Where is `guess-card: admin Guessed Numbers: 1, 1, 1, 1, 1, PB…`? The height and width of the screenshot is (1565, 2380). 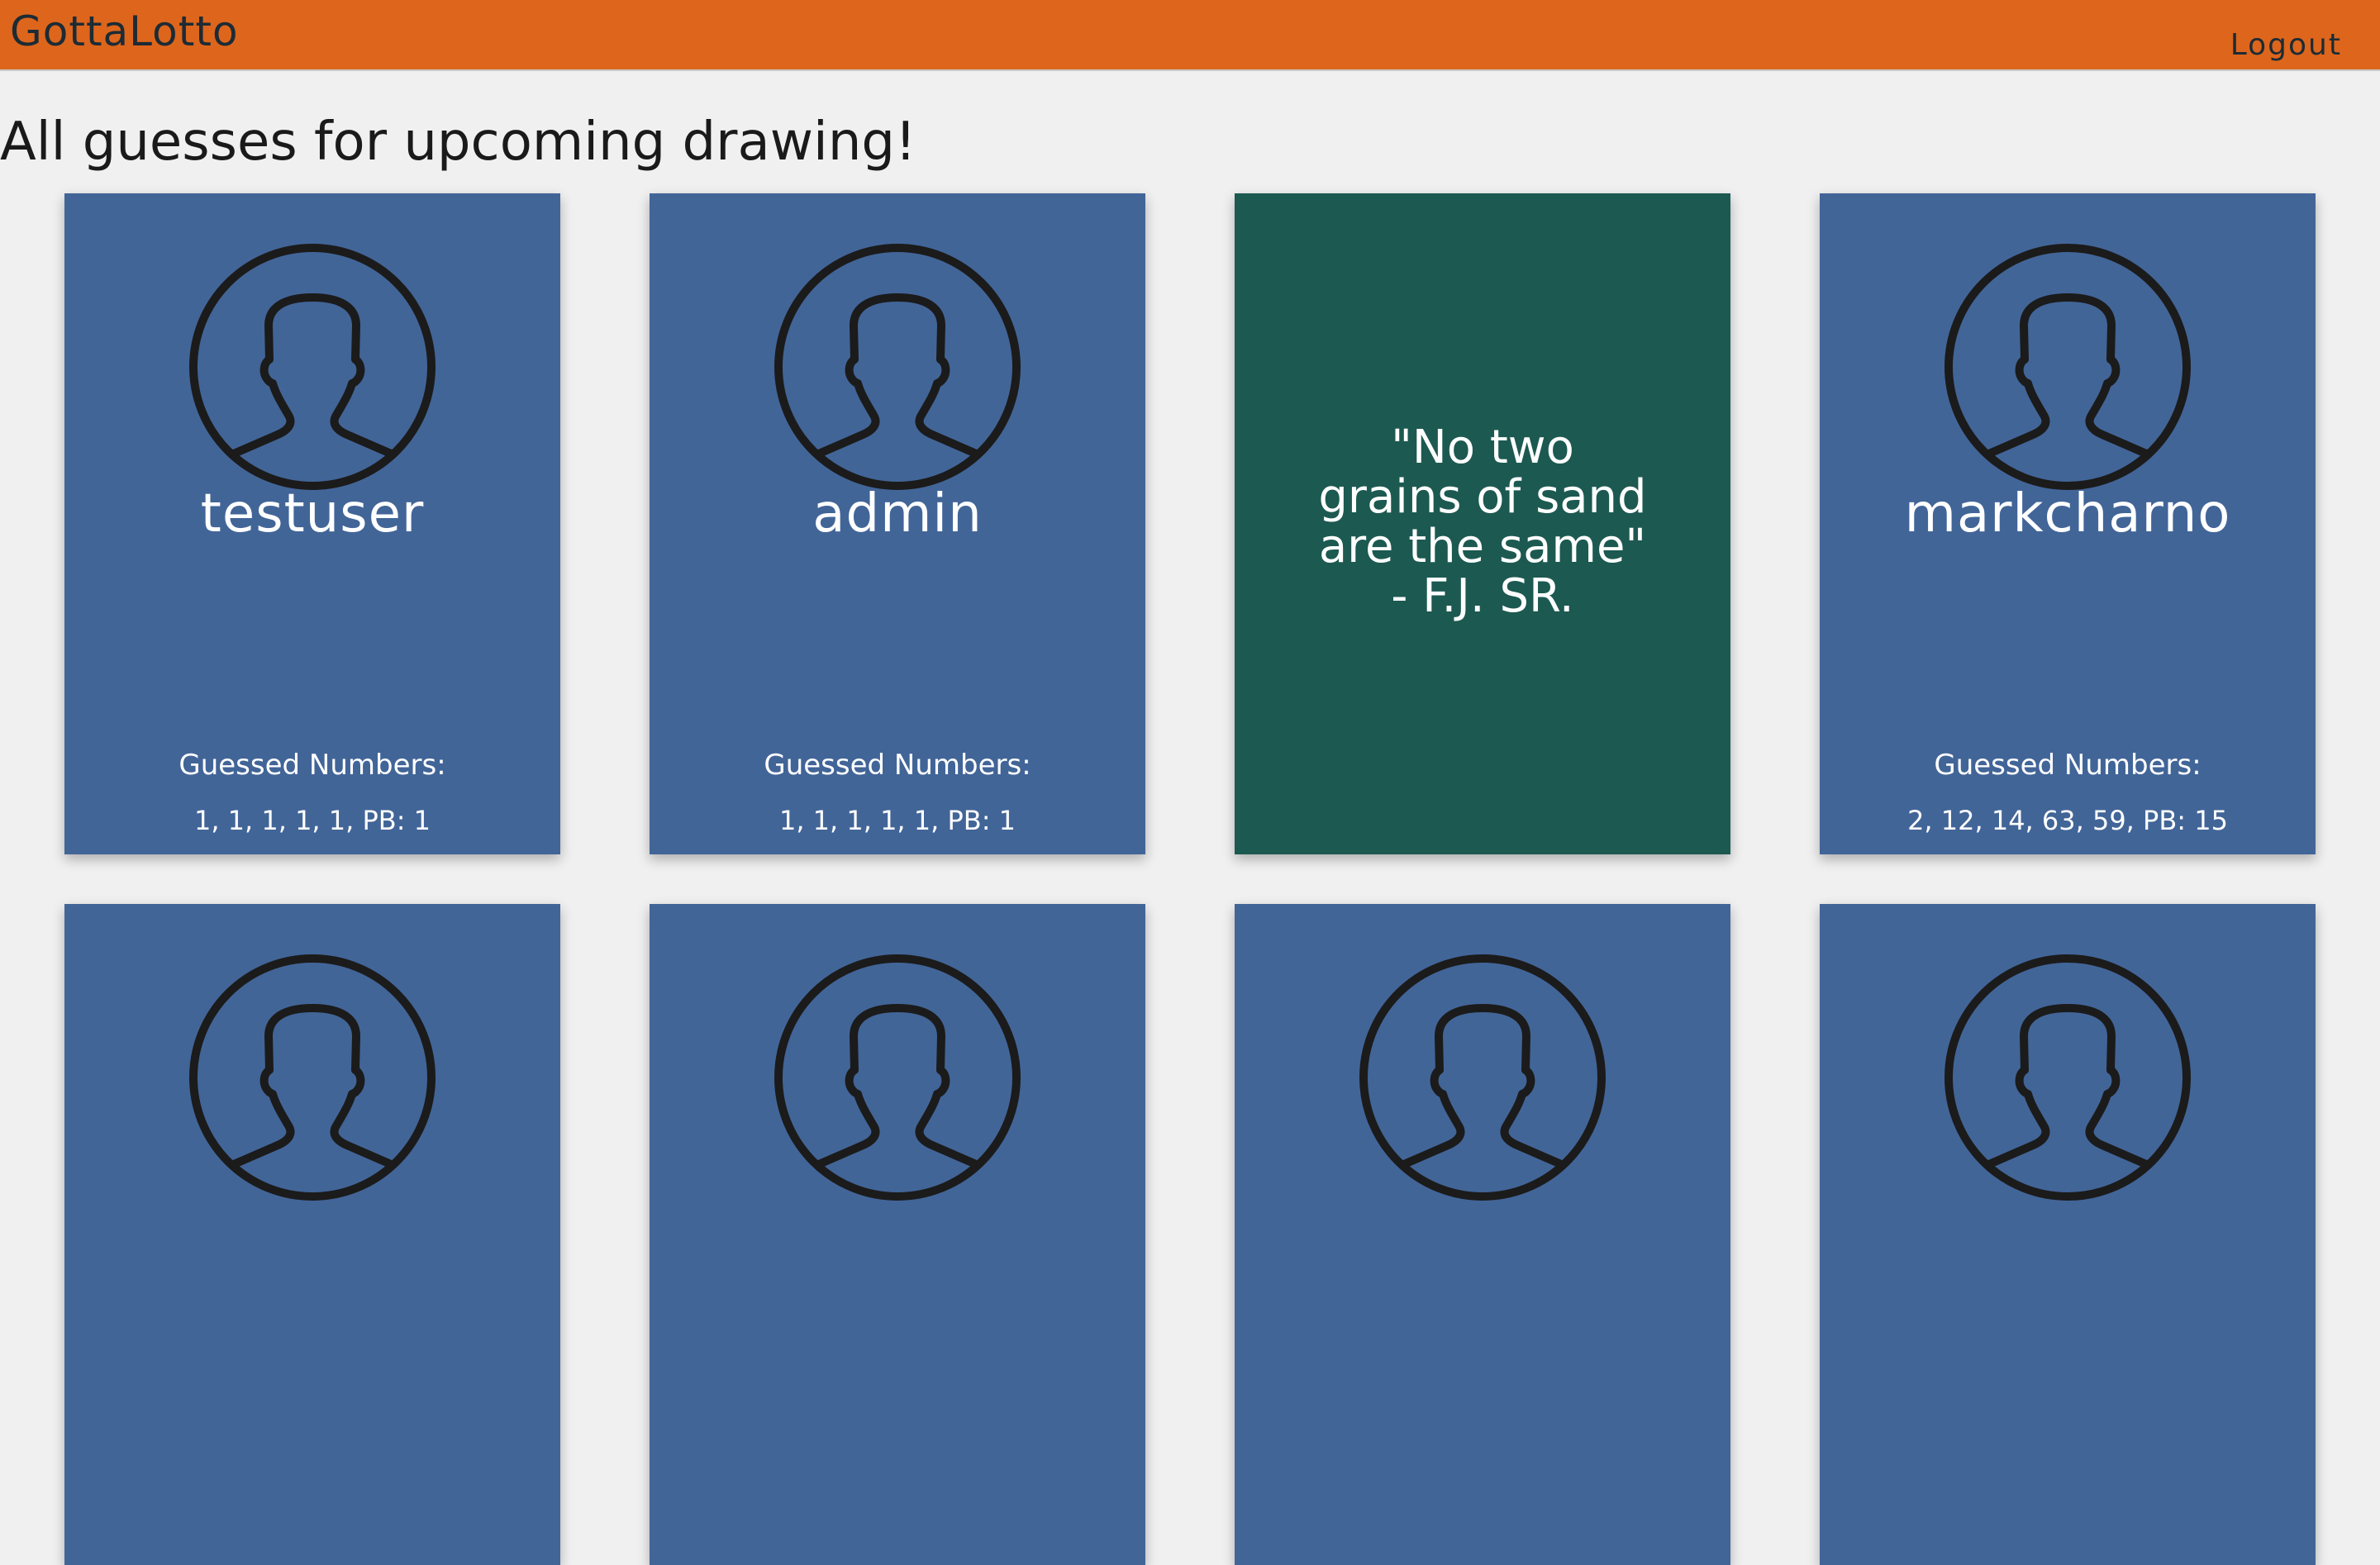
guess-card: admin Guessed Numbers: 1, 1, 1, 1, 1, PB… is located at coordinates (897, 523).